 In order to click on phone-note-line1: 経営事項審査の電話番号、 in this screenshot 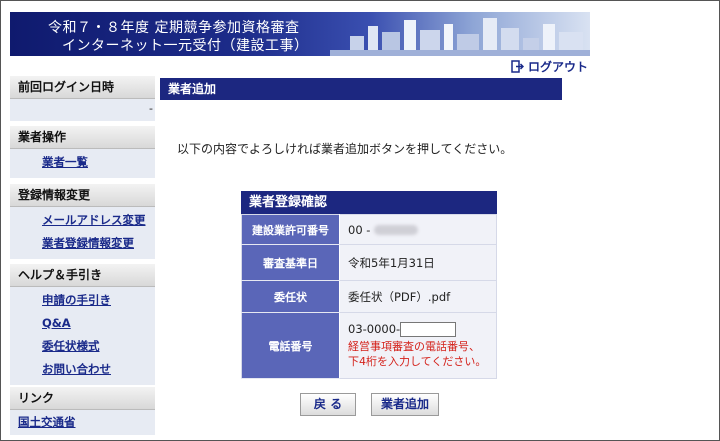, I will do `click(414, 346)`.